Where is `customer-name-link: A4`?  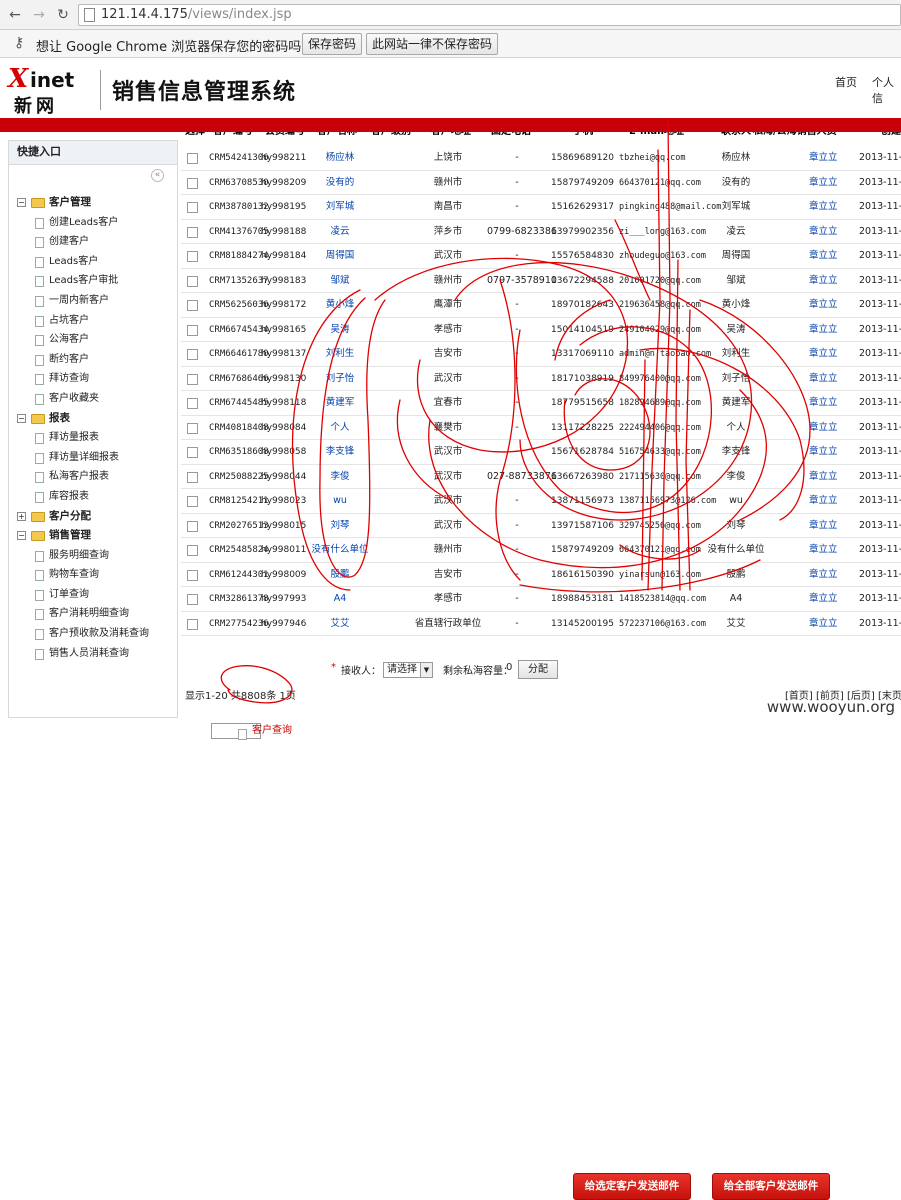 customer-name-link: A4 is located at coordinates (340, 599).